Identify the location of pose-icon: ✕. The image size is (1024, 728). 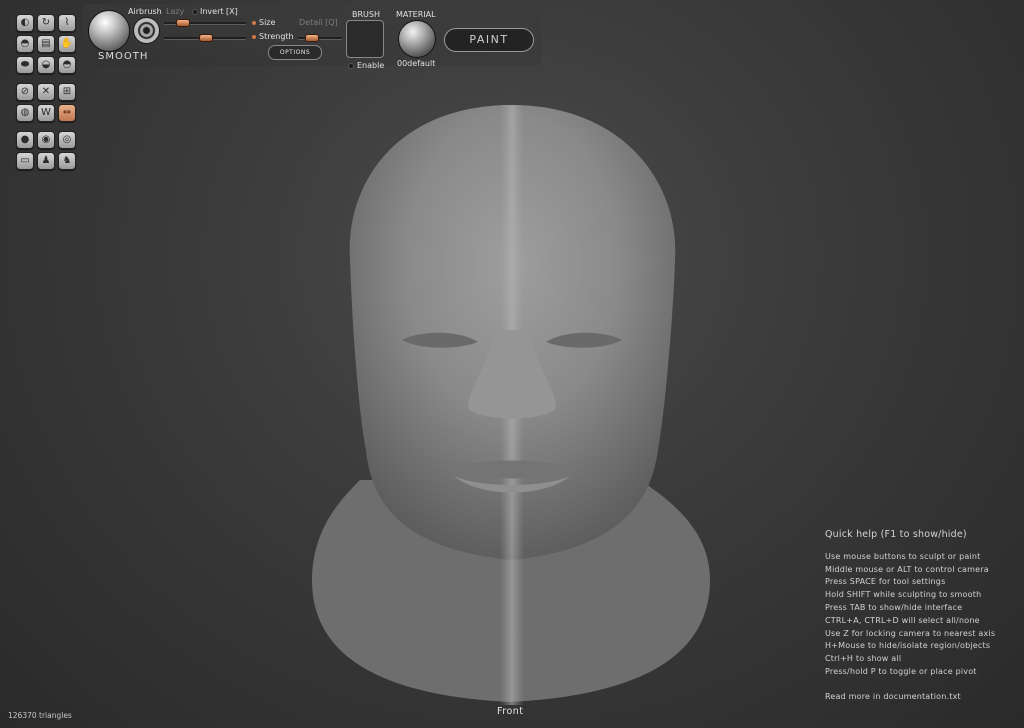
(46, 92).